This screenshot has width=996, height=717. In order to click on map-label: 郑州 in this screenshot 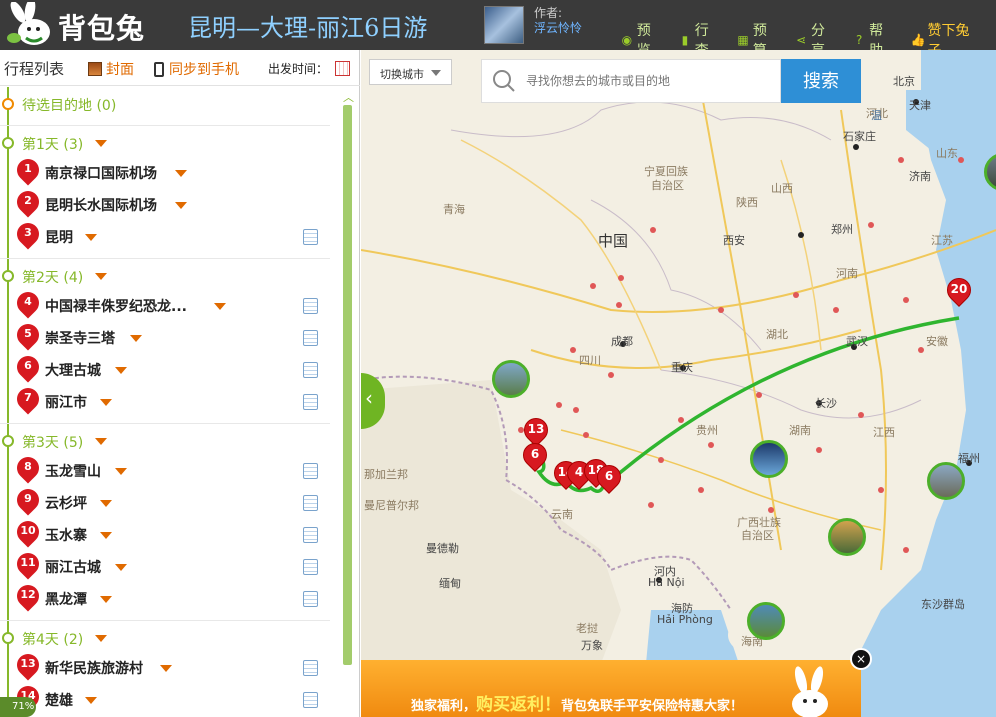, I will do `click(842, 229)`.